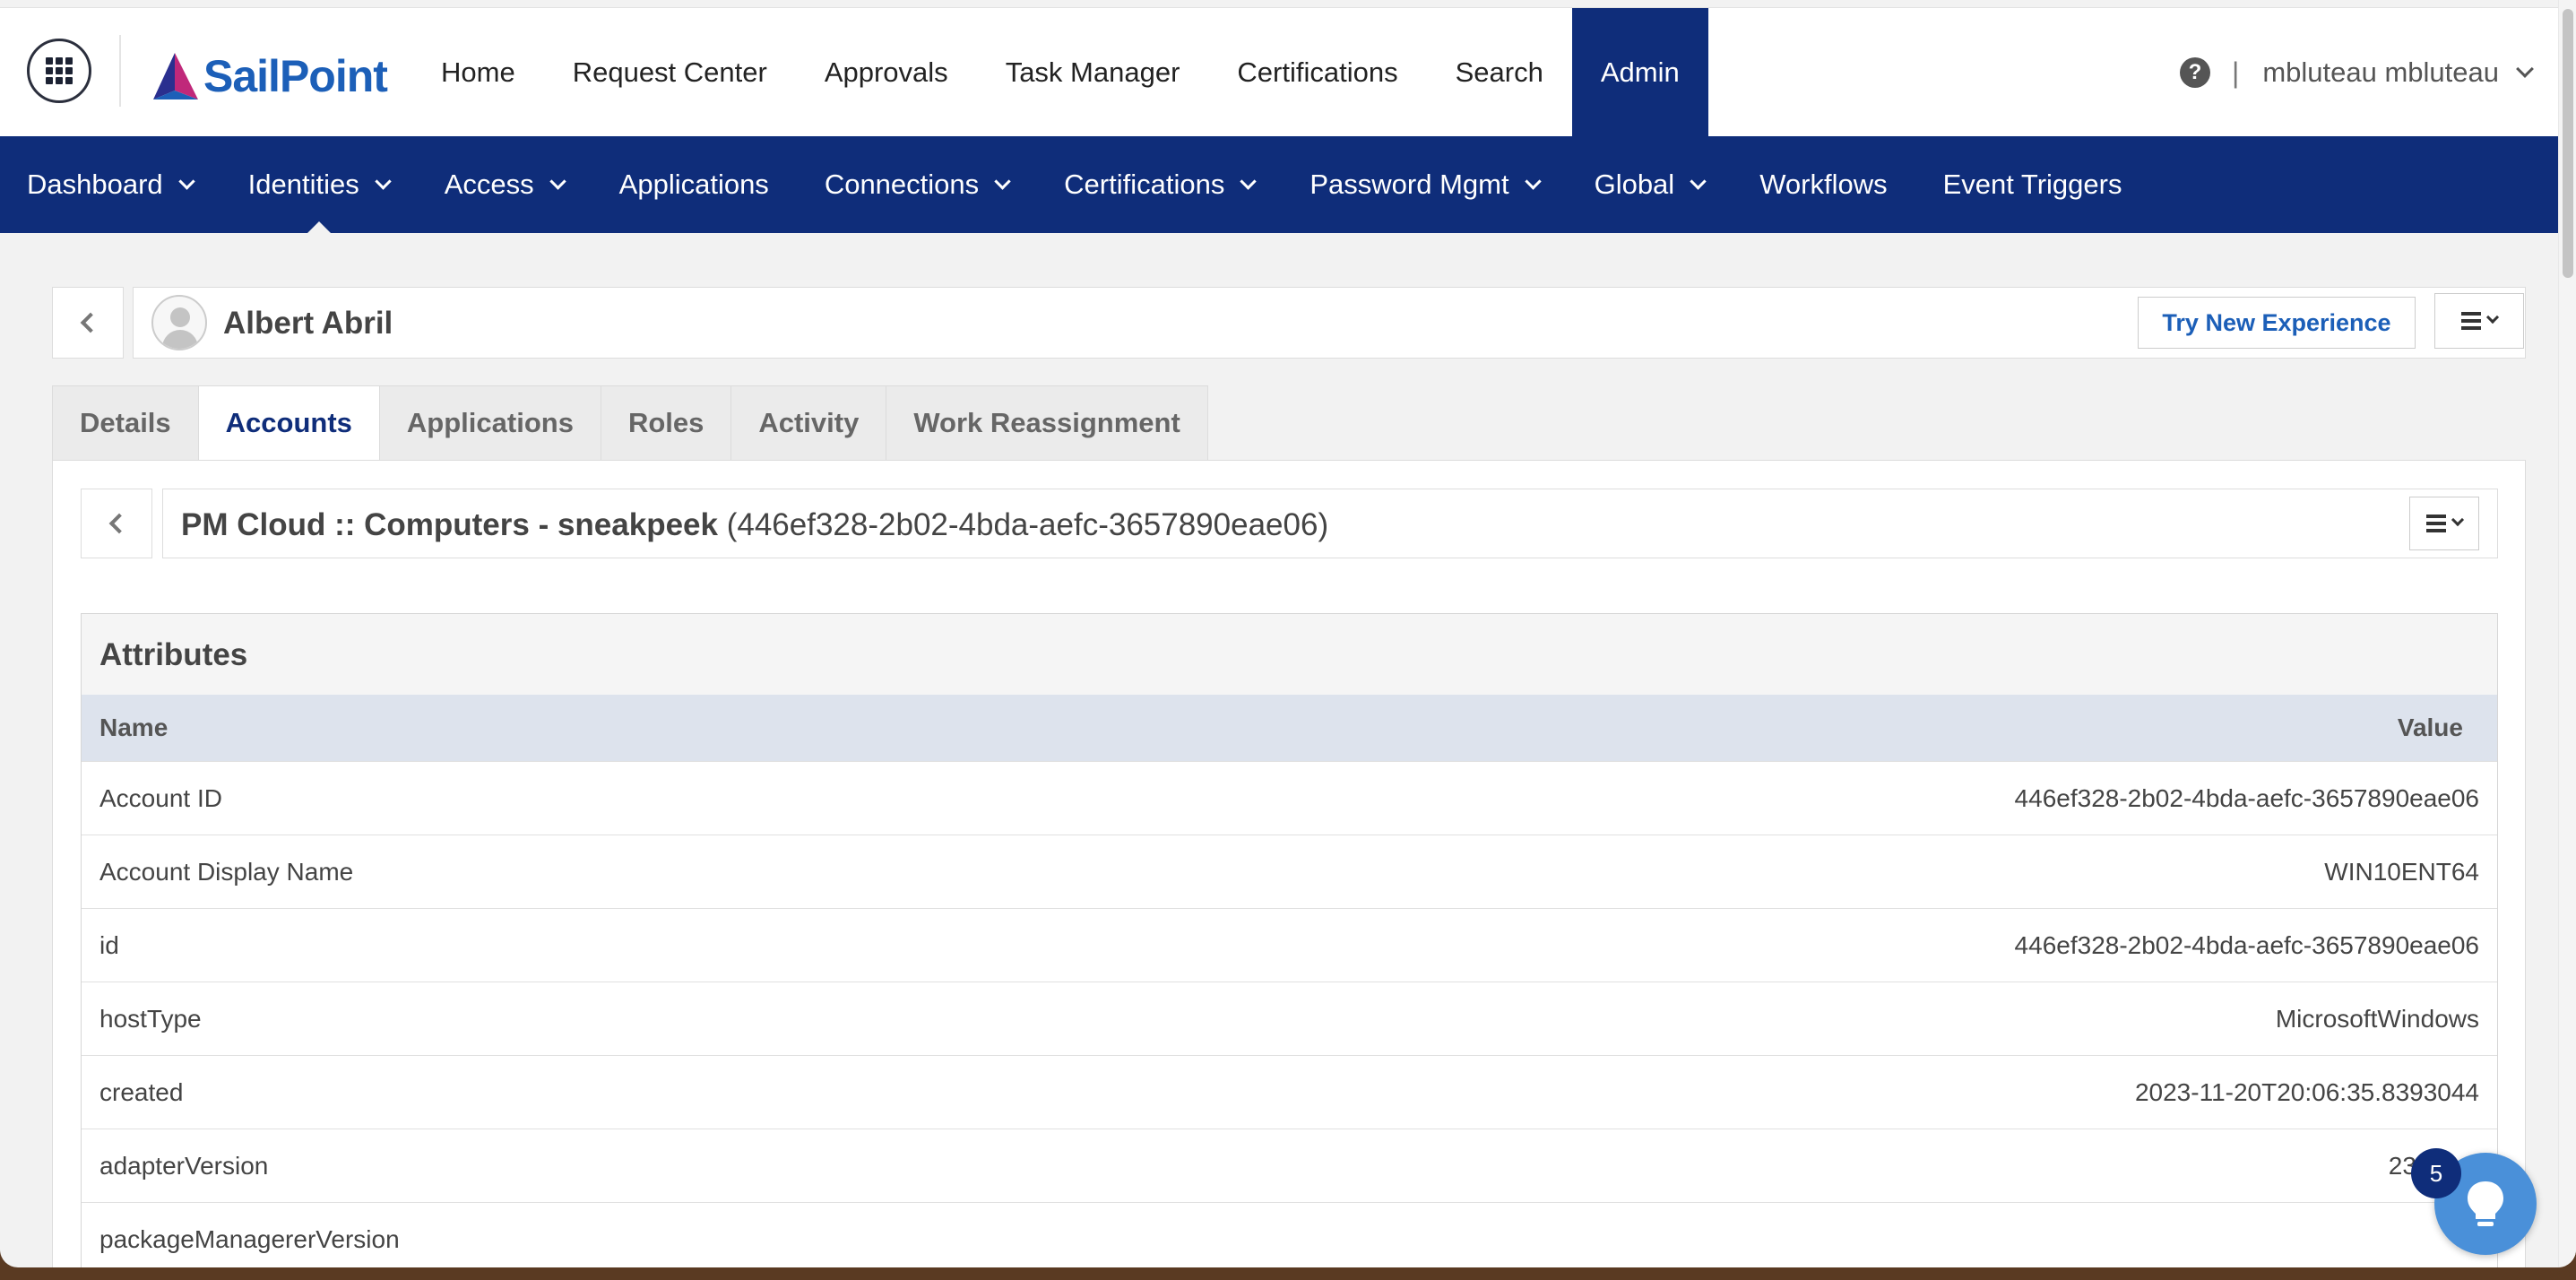 The height and width of the screenshot is (1280, 2576). What do you see at coordinates (184, 1166) in the screenshot?
I see `attribute-name: adapterVersion` at bounding box center [184, 1166].